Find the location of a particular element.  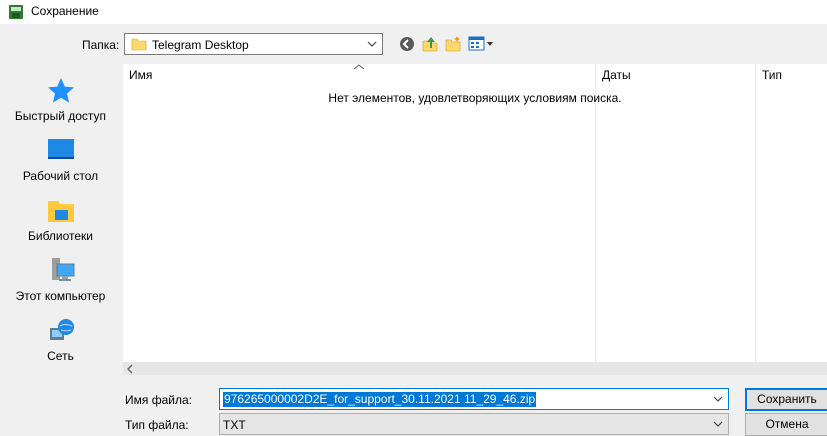

folder-icon is located at coordinates (139, 44).